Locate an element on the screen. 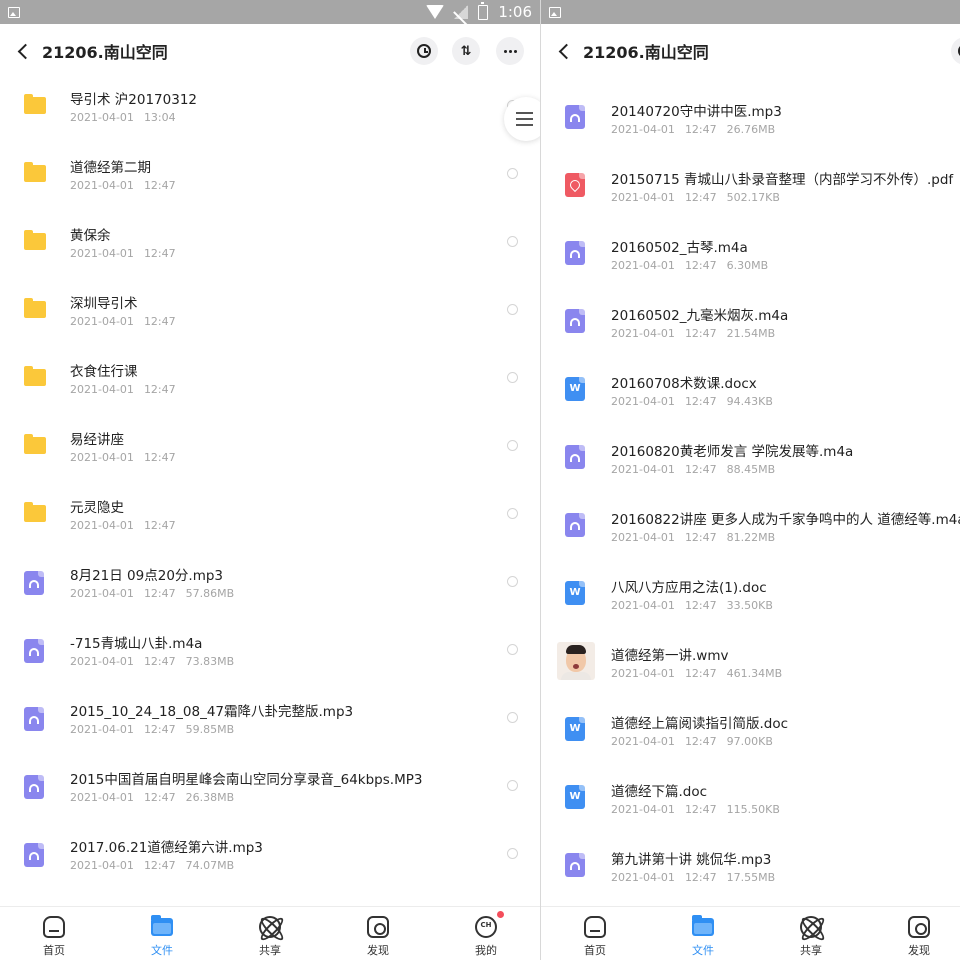 This screenshot has height=960, width=960. sort-button: ⇅ is located at coordinates (466, 51).